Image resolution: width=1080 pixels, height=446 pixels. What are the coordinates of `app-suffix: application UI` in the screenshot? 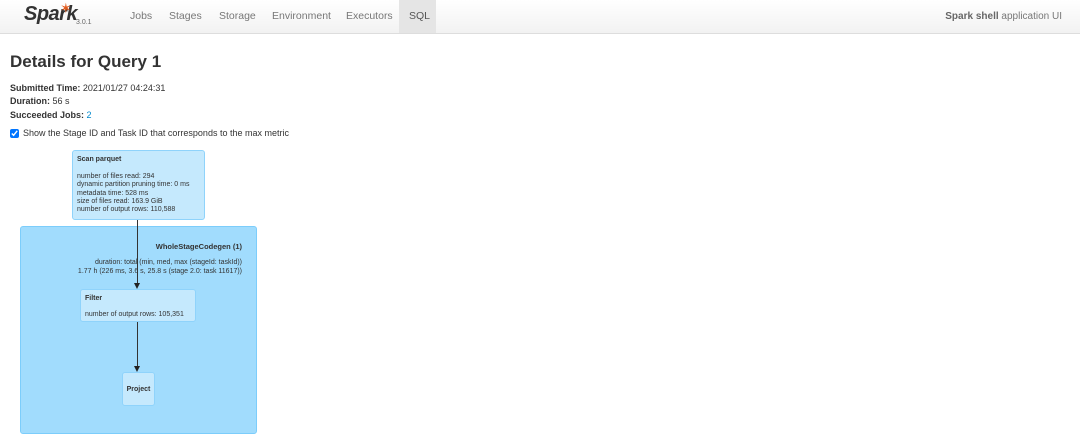 It's located at (1031, 16).